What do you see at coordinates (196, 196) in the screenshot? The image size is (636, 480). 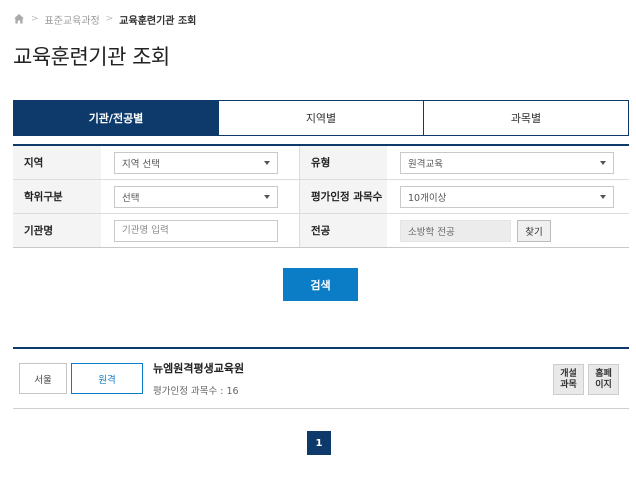 I see `degree-select: 선택` at bounding box center [196, 196].